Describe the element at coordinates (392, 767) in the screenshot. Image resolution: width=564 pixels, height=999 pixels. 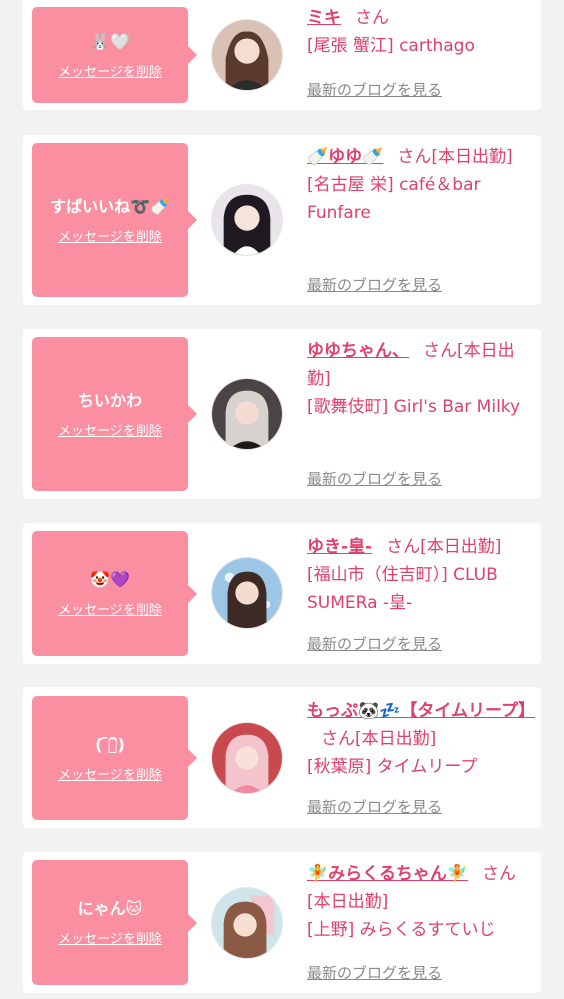
I see `shop-text: [秋葉原] タイムリープ` at that location.